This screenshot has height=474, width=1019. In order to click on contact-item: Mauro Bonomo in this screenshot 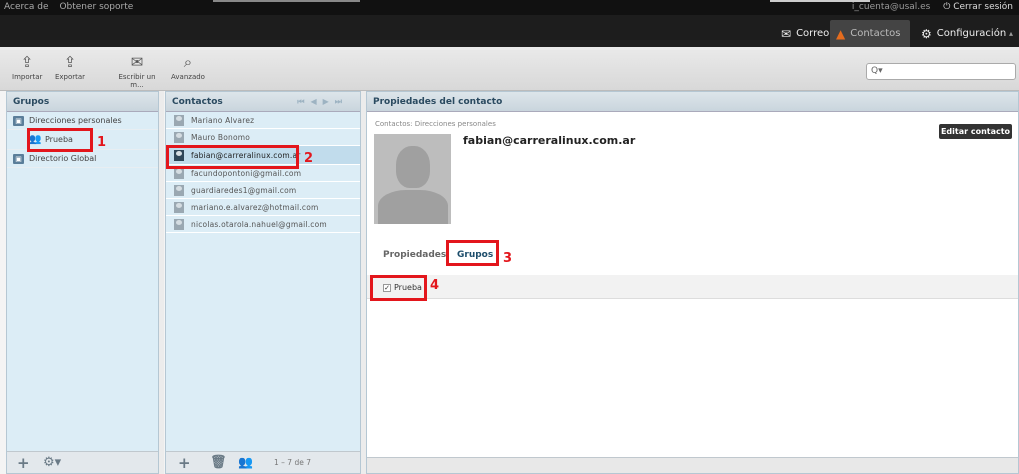, I will do `click(263, 137)`.